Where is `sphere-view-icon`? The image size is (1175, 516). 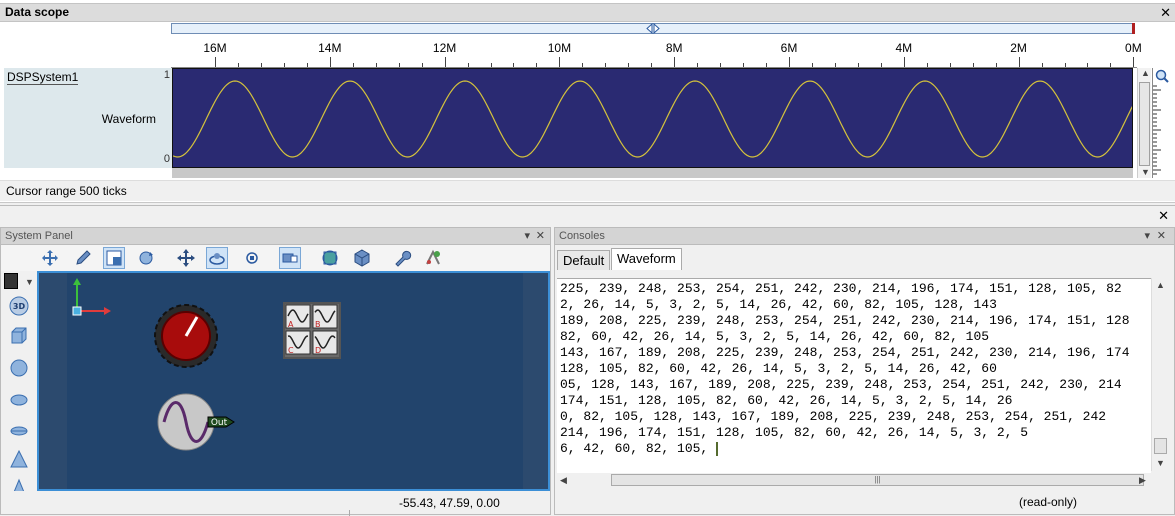
sphere-view-icon is located at coordinates (330, 258).